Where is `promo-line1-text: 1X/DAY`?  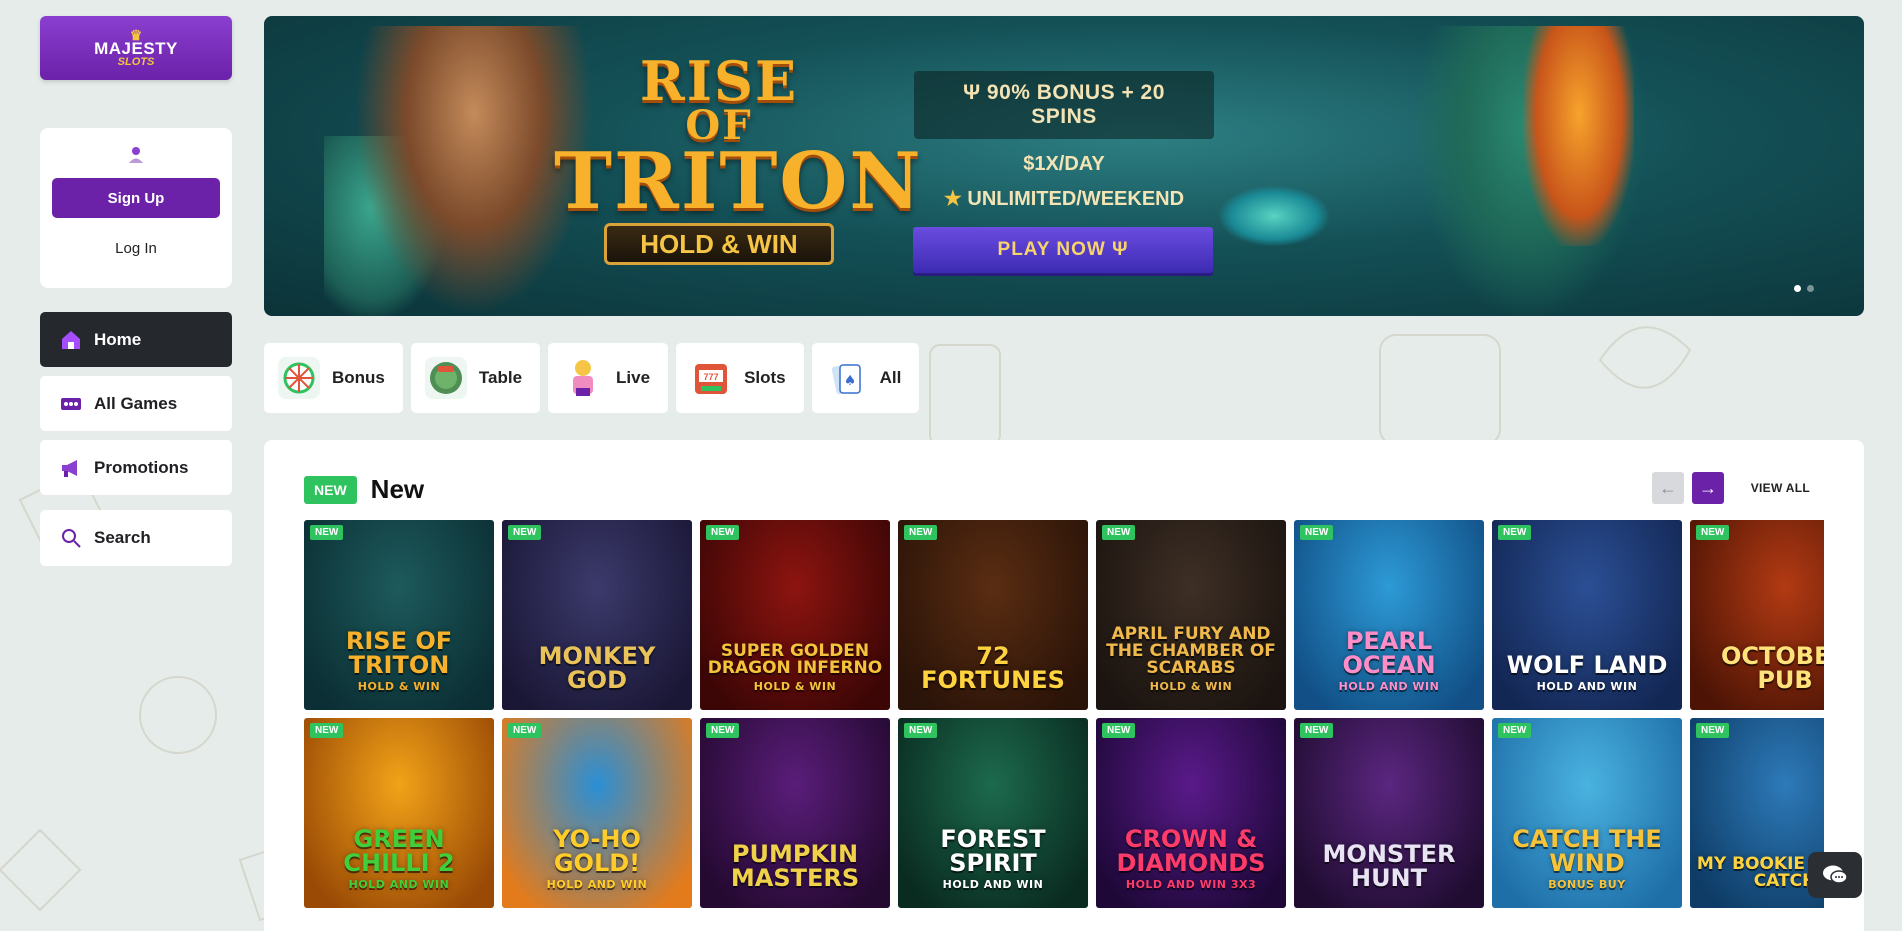
promo-line1-text: 1X/DAY is located at coordinates (1069, 164).